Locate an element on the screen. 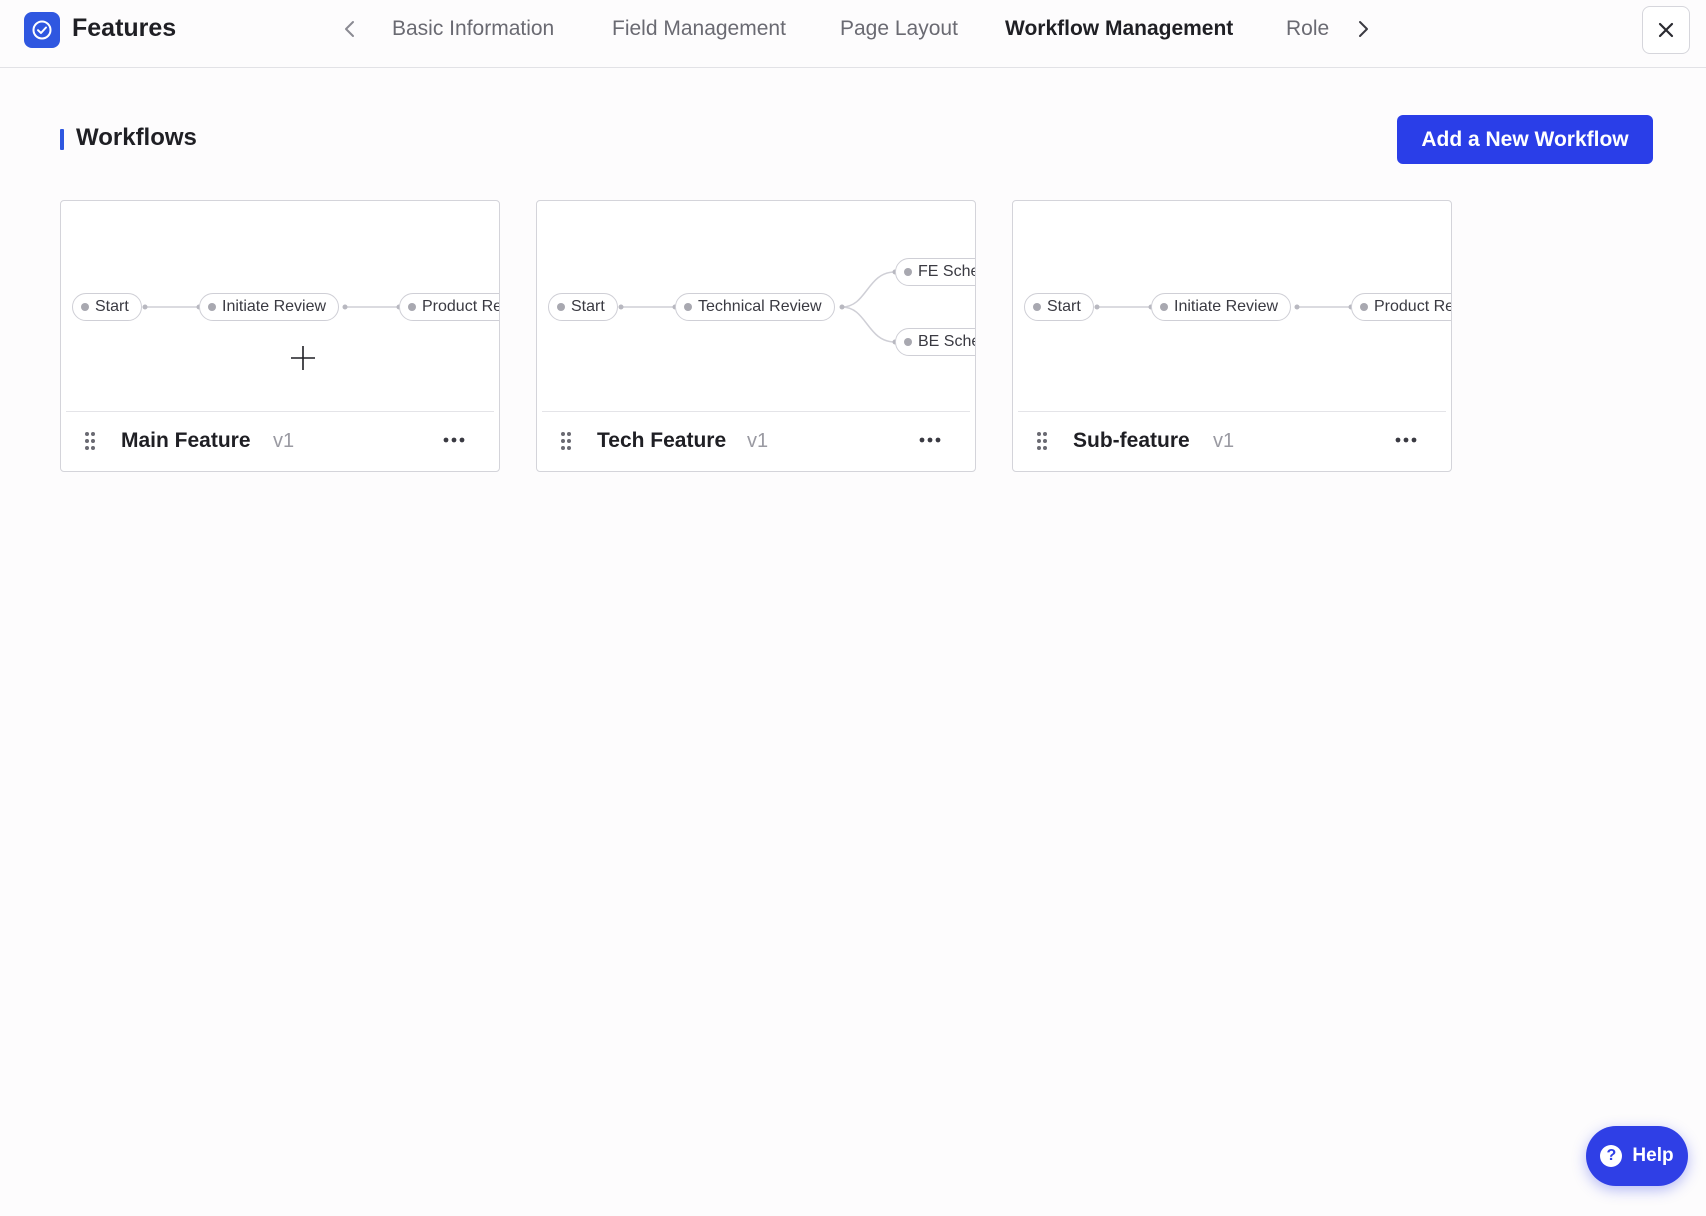 This screenshot has width=1706, height=1216. app-logo-icon is located at coordinates (42, 30).